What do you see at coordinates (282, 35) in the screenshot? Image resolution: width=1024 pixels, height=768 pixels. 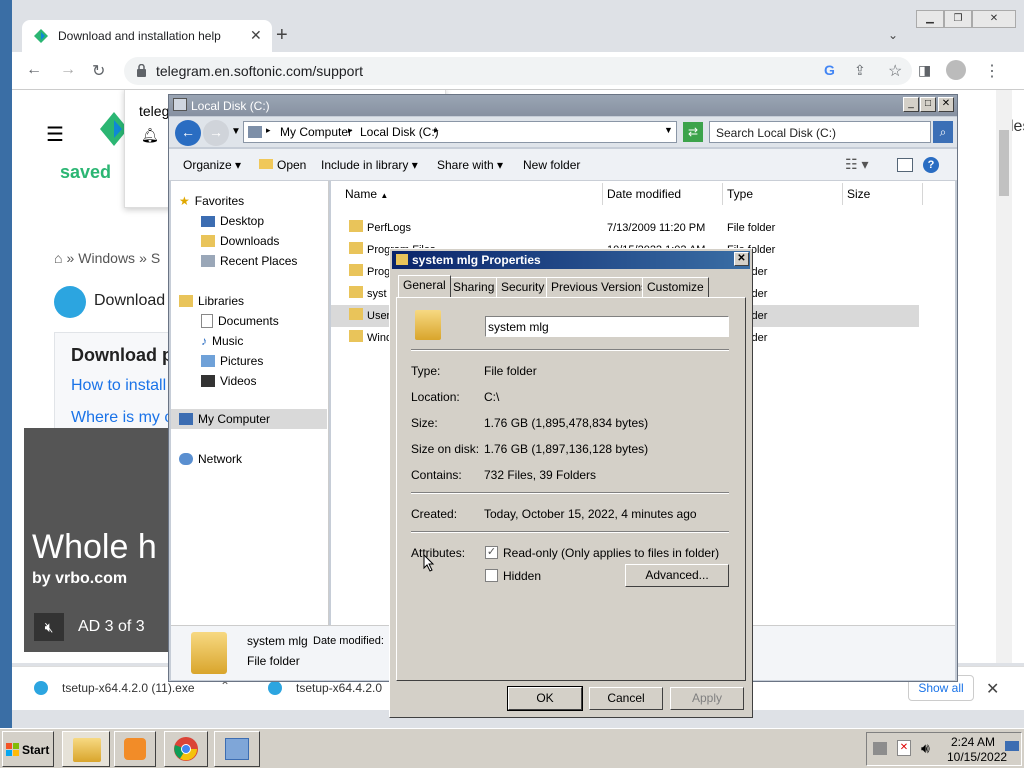 I see `new-tab-button: +` at bounding box center [282, 35].